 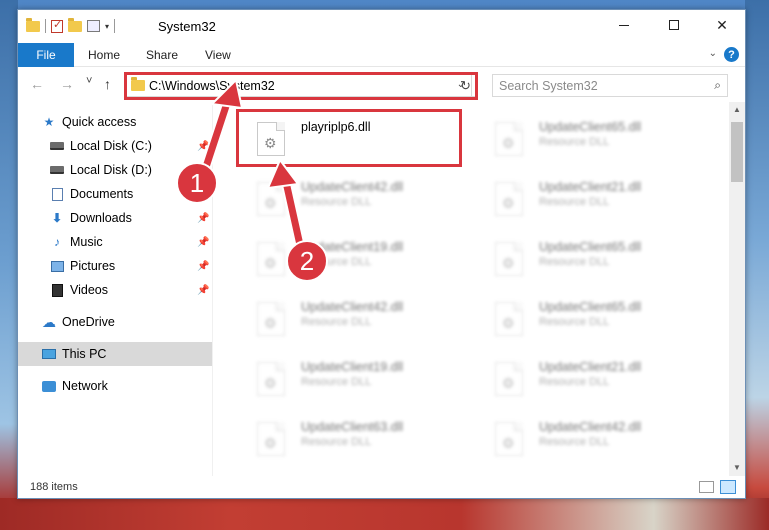 What do you see at coordinates (54, 487) in the screenshot?
I see `item-count: 188 items` at bounding box center [54, 487].